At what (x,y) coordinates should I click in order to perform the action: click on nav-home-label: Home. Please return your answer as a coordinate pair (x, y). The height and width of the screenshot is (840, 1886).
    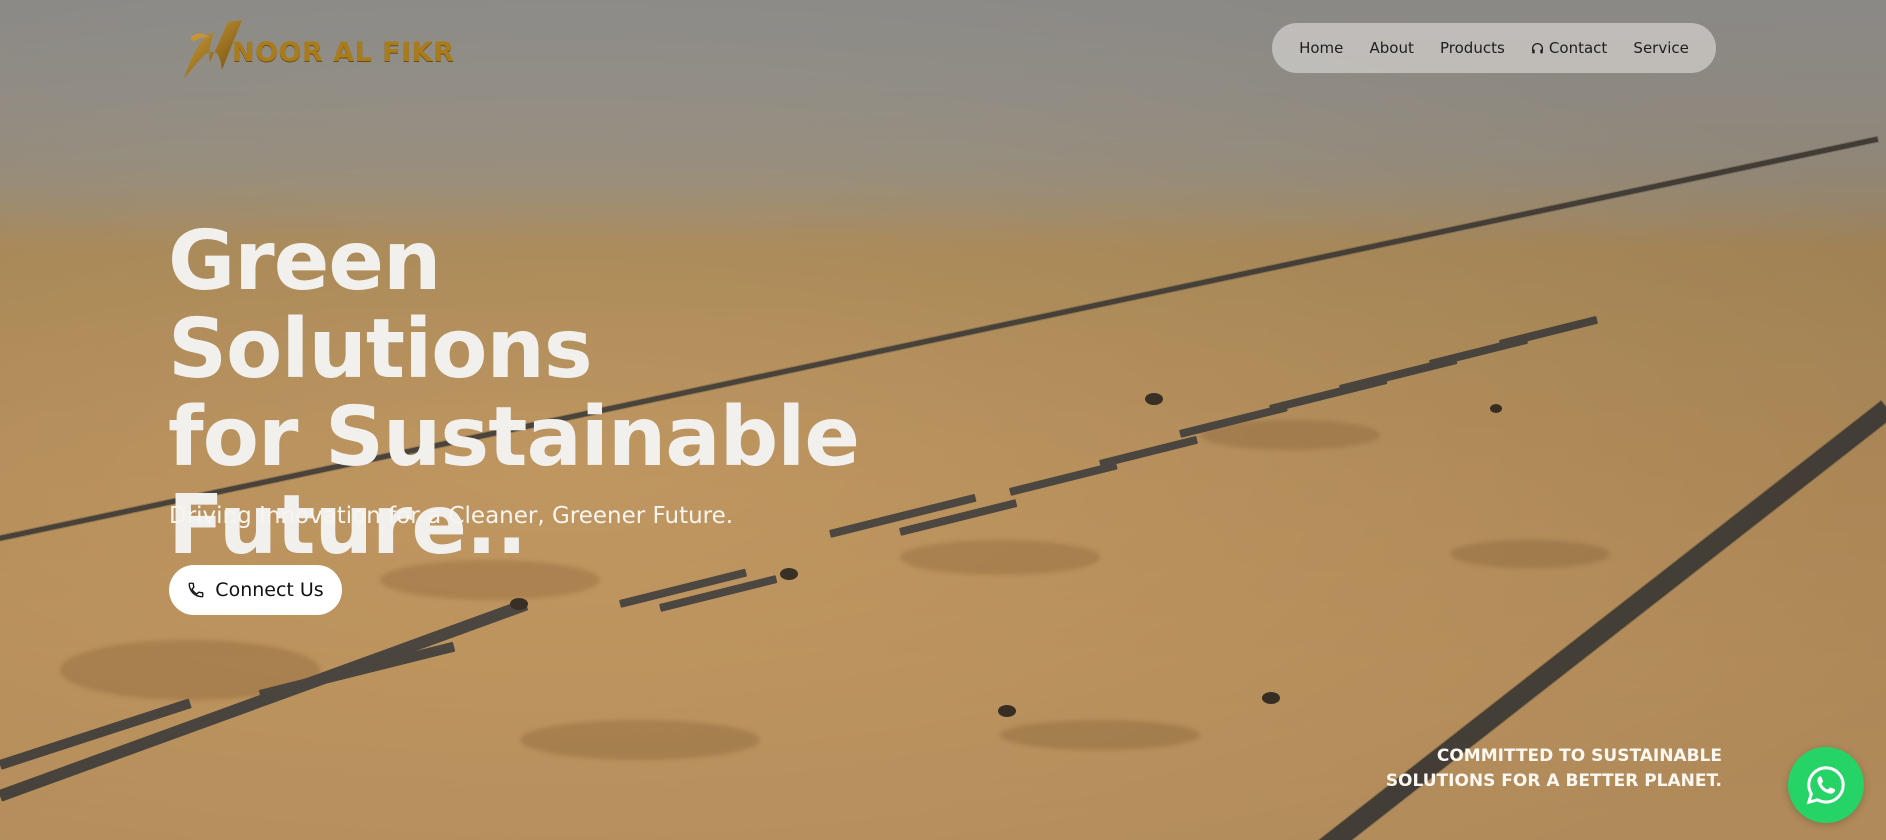
    Looking at the image, I should click on (1321, 48).